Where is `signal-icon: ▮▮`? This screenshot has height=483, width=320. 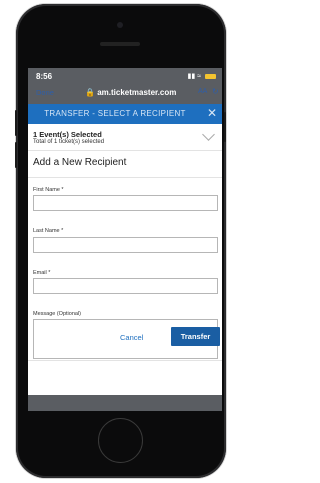 signal-icon: ▮▮ is located at coordinates (191, 76).